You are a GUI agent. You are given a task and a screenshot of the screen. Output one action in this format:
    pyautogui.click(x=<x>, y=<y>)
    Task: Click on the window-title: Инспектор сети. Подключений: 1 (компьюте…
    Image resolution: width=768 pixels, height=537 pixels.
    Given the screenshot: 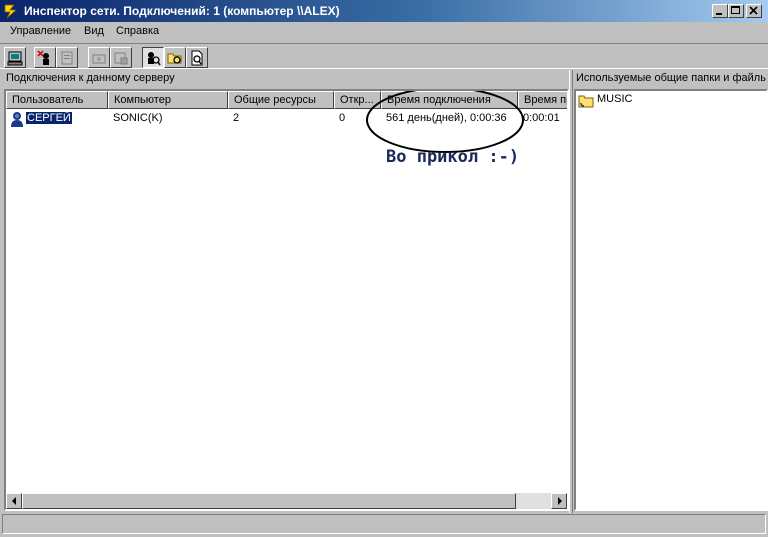 What is the action you would take?
    pyautogui.click(x=182, y=11)
    